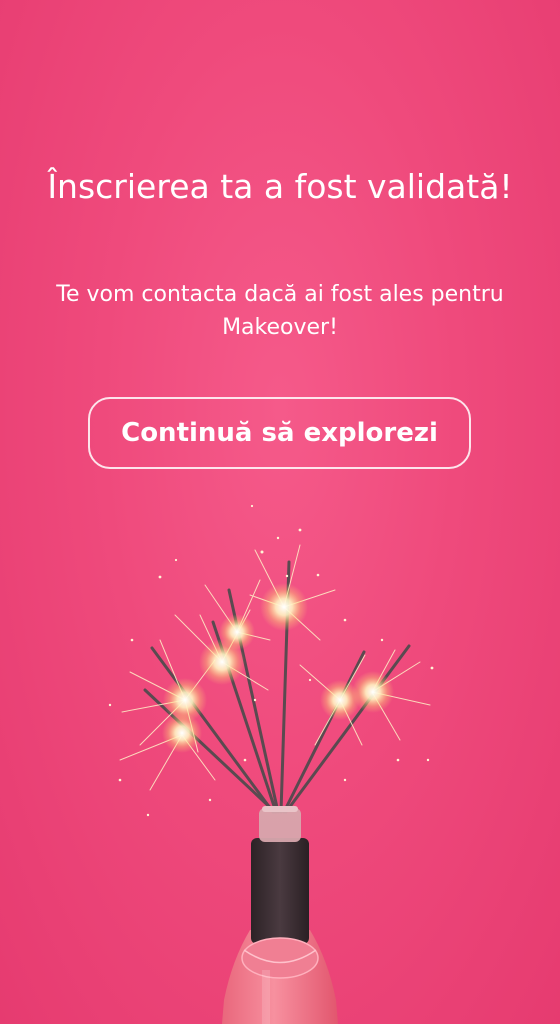 Image resolution: width=560 pixels, height=1024 pixels. Describe the element at coordinates (280, 186) in the screenshot. I see `confirmation-title: Înscrierea ta a fost validată!` at that location.